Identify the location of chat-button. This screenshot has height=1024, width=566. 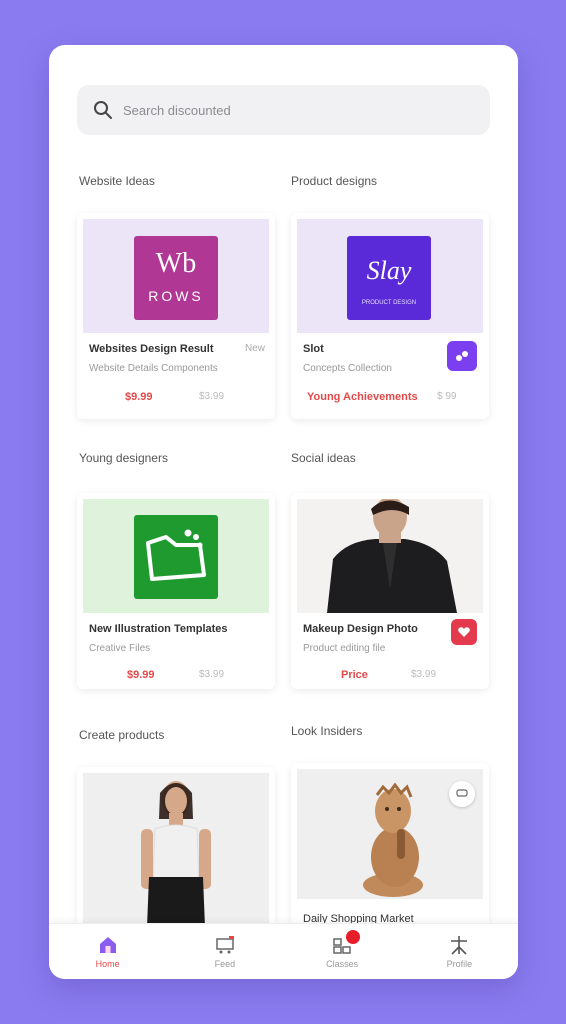
(462, 794).